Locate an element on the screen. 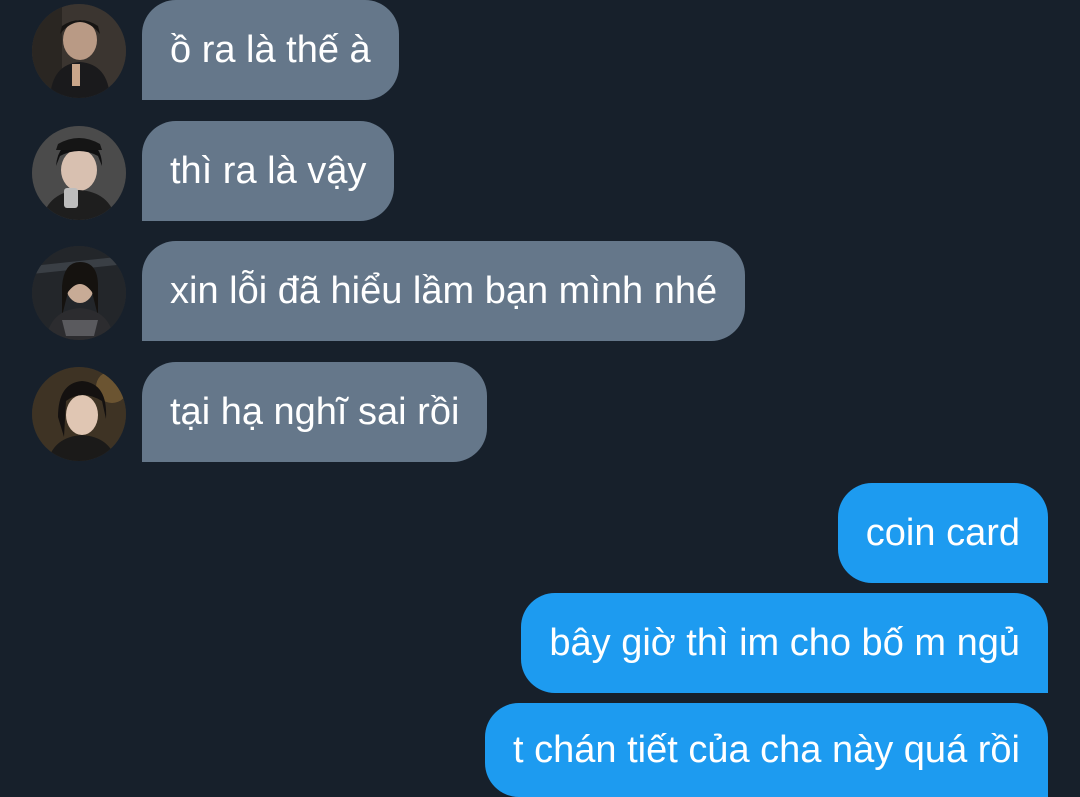  incoming-message: thì ra là vậy is located at coordinates (268, 171).